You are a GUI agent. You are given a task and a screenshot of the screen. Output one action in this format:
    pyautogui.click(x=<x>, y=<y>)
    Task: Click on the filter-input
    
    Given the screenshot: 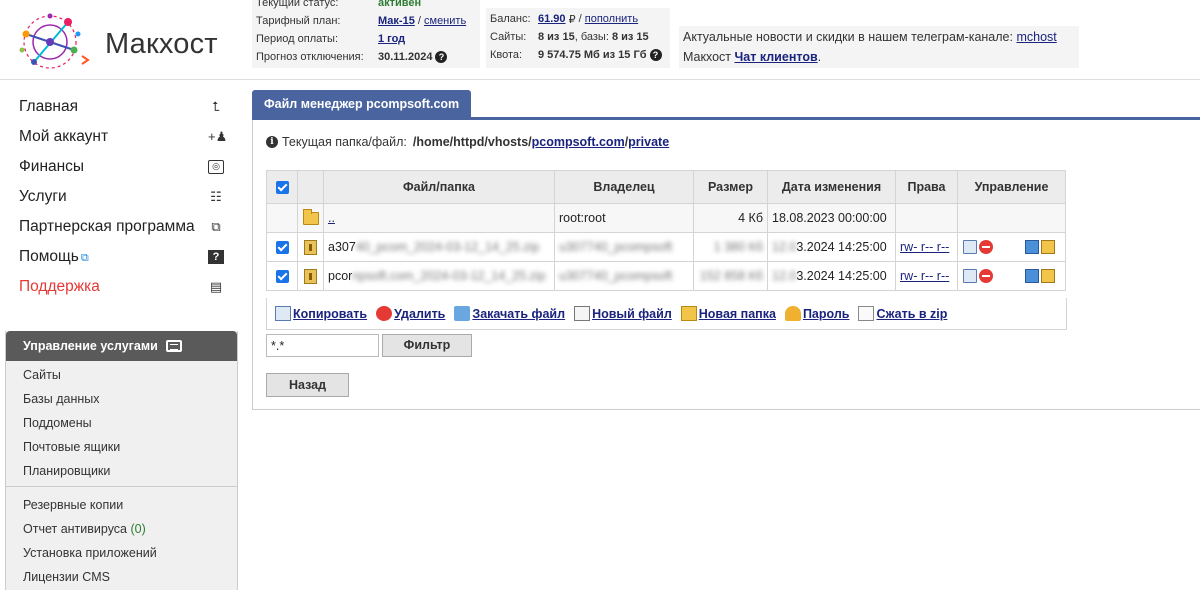 What is the action you would take?
    pyautogui.click(x=322, y=345)
    